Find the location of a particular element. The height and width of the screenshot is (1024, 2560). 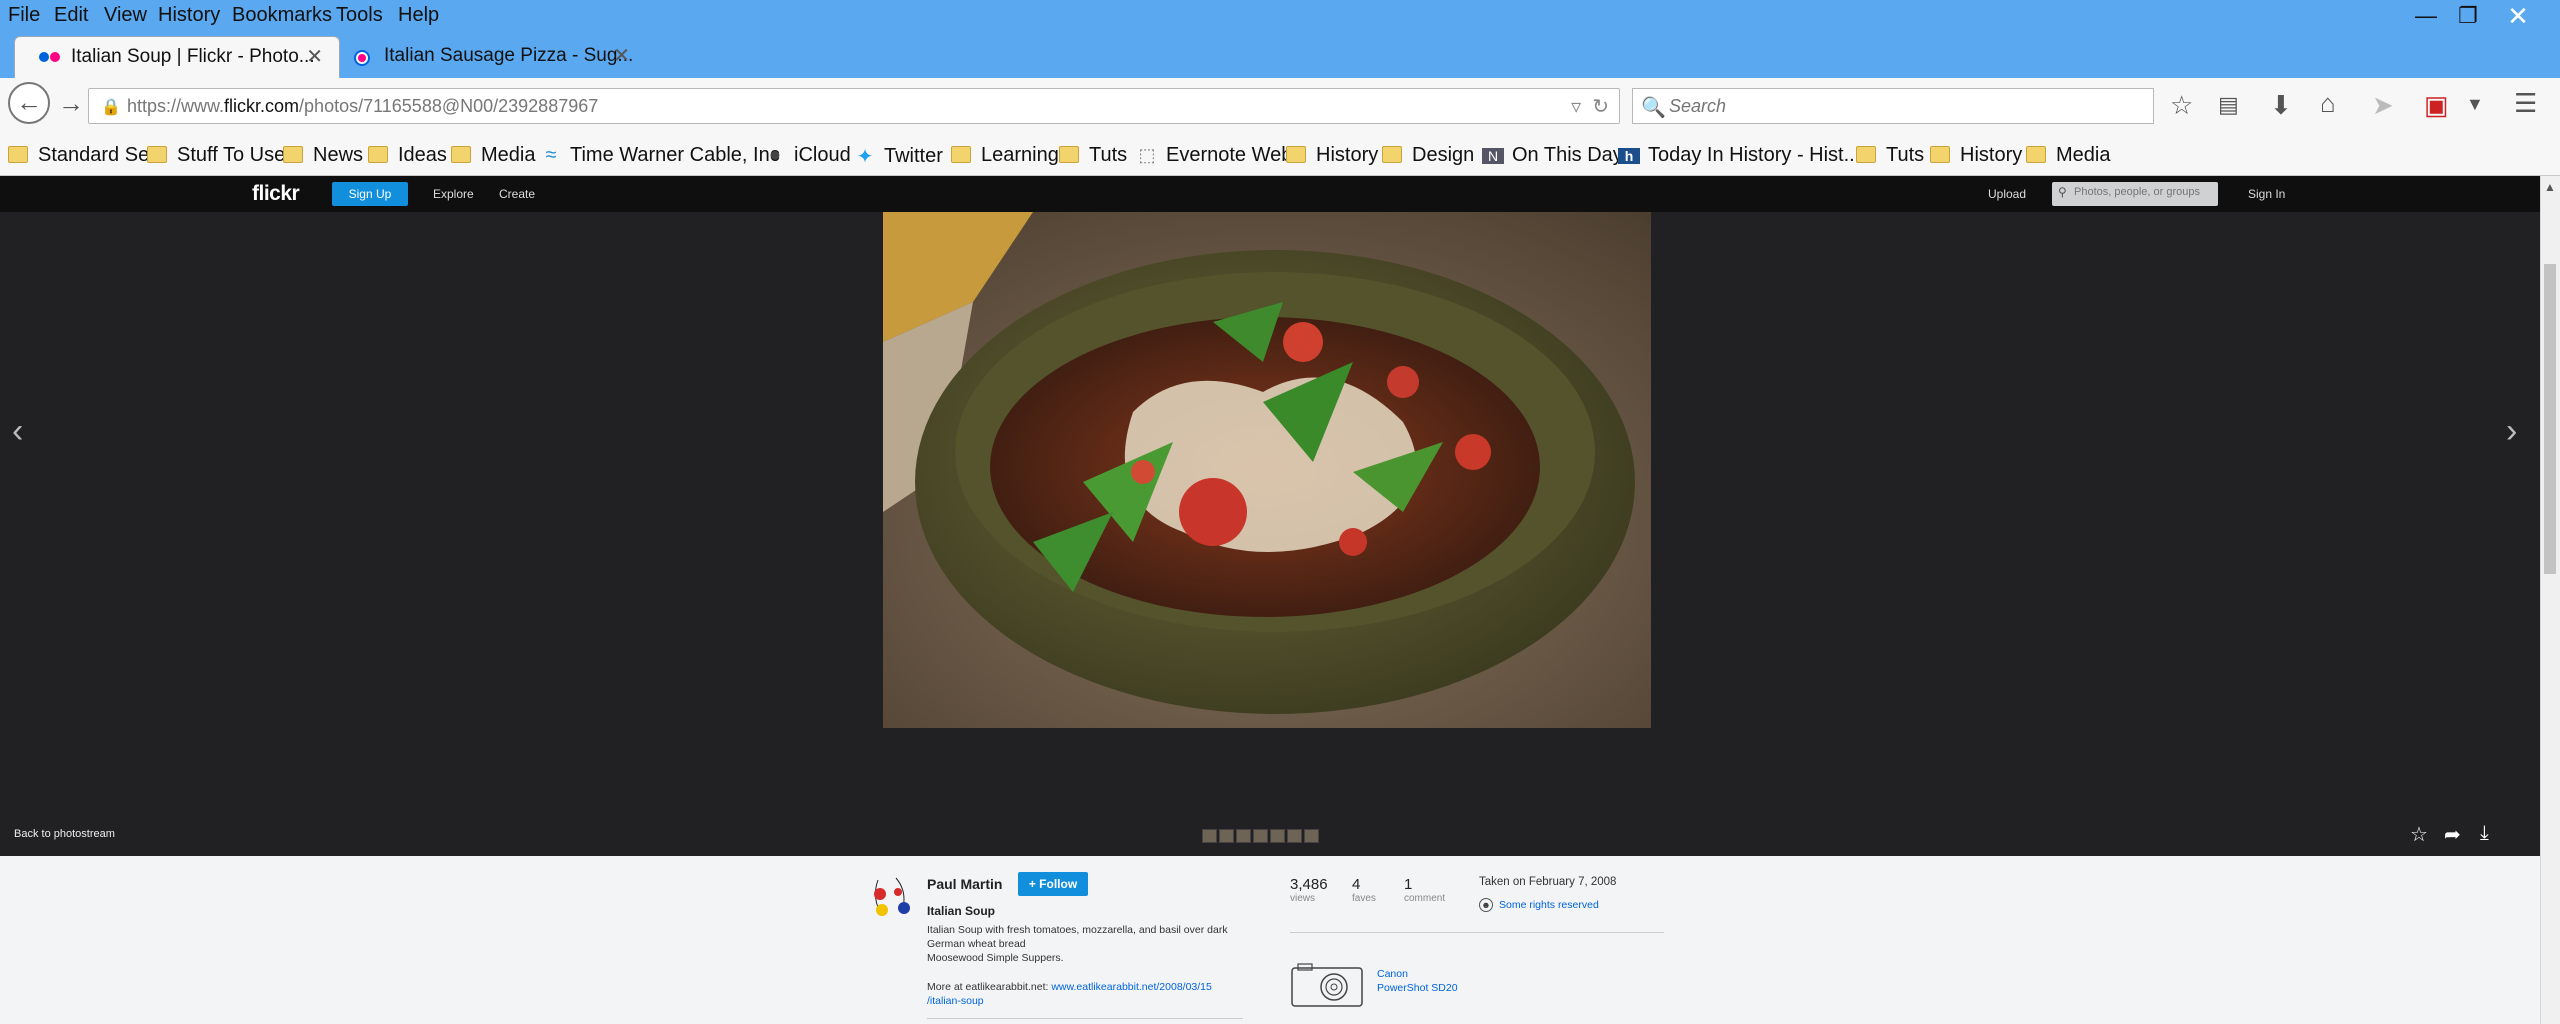

sign-up-button: Sign Up is located at coordinates (370, 194).